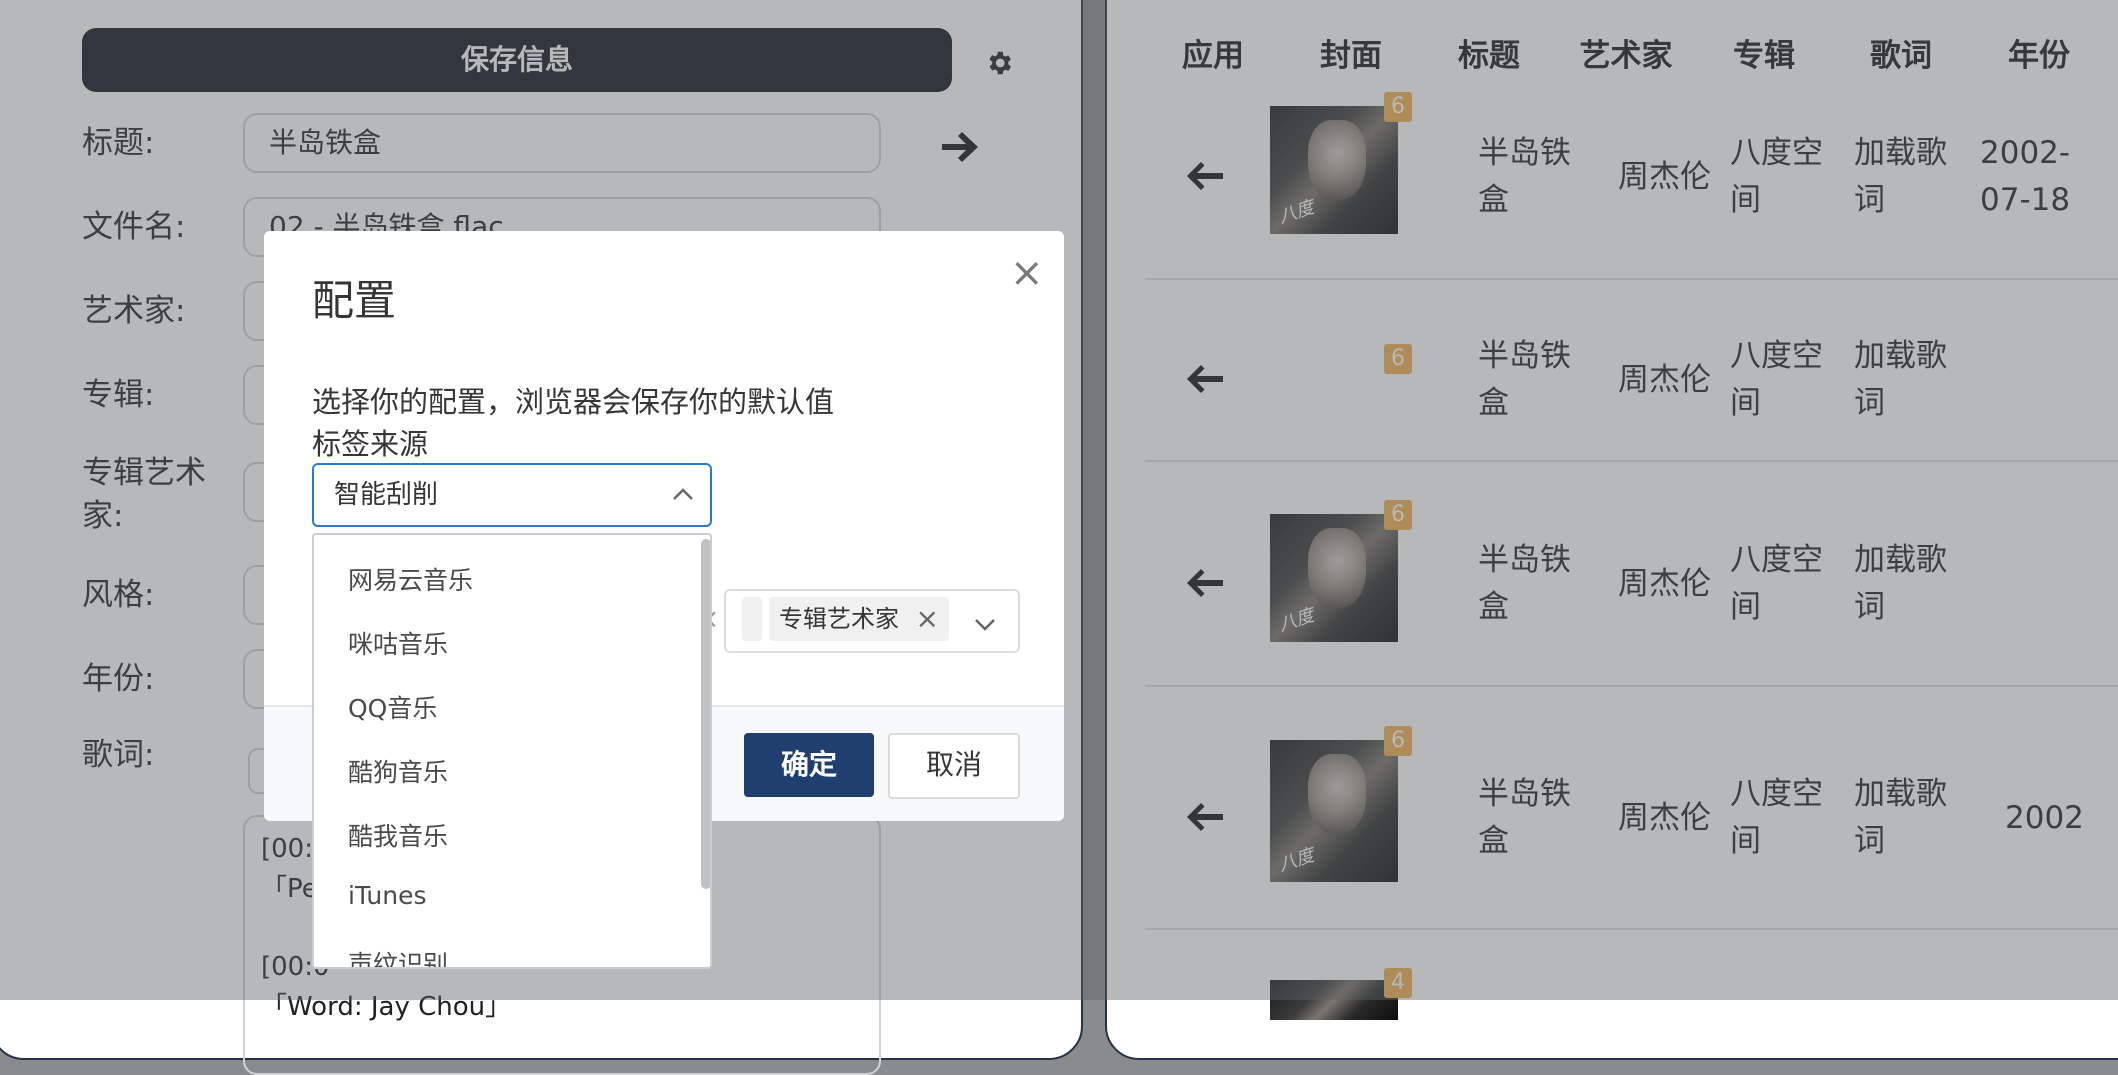  What do you see at coordinates (1027, 273) in the screenshot?
I see `close-icon: ×` at bounding box center [1027, 273].